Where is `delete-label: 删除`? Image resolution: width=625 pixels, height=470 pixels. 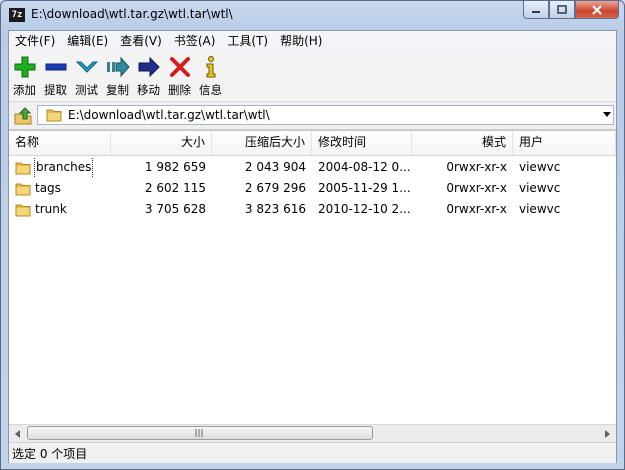 delete-label: 删除 is located at coordinates (179, 90).